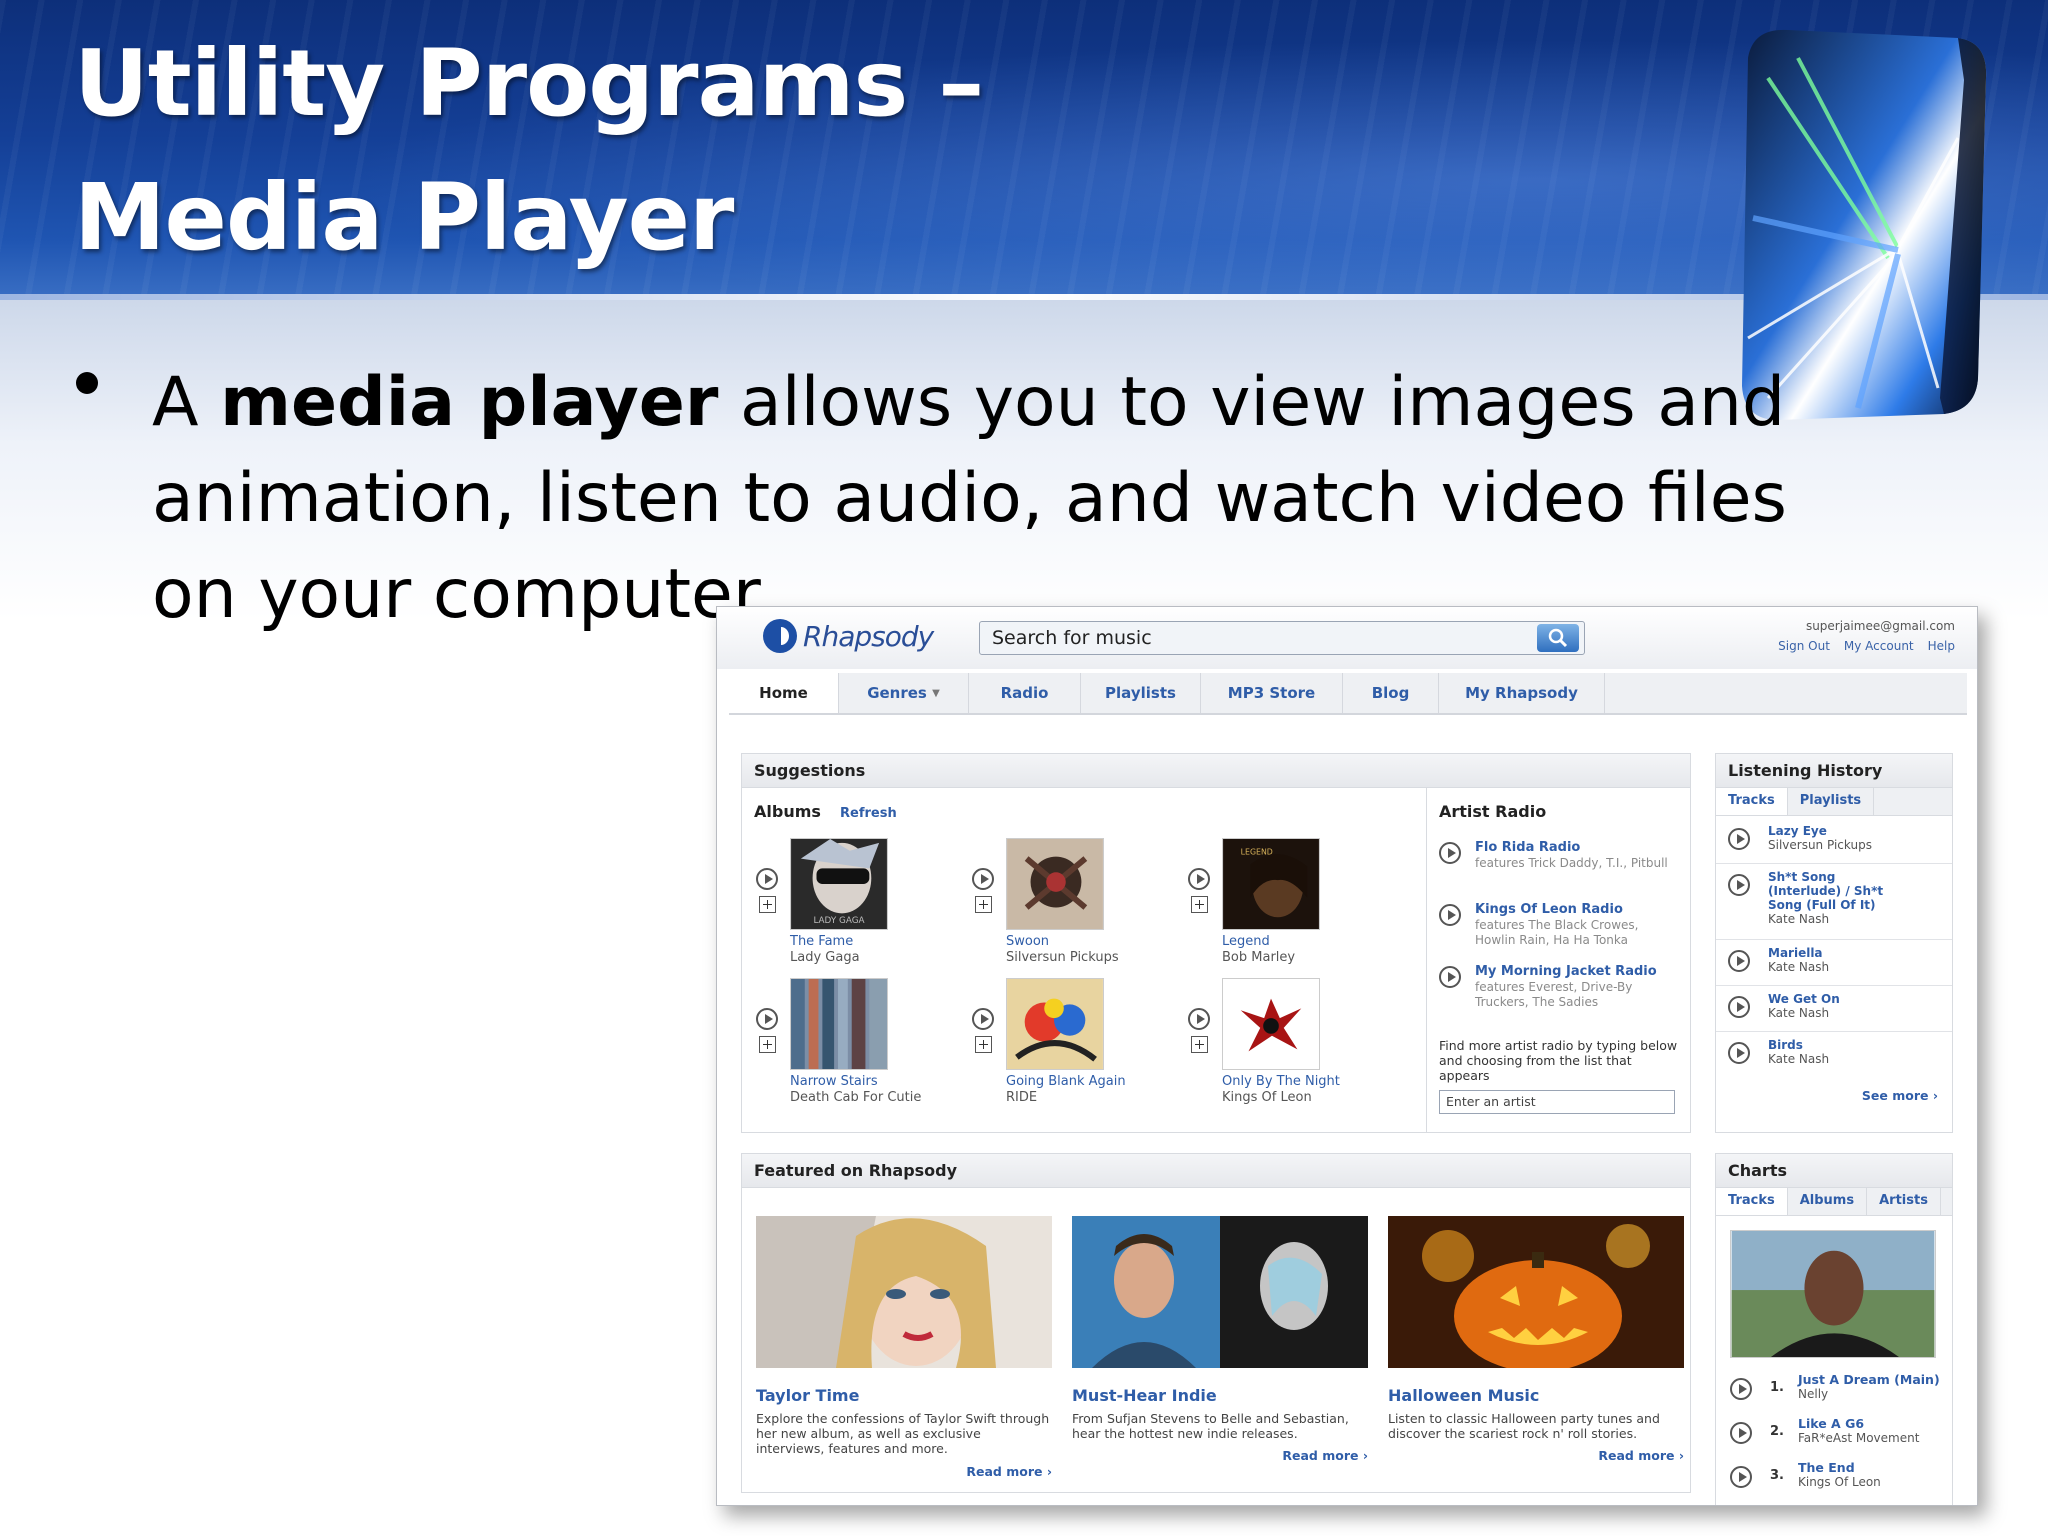 The width and height of the screenshot is (2048, 1536). What do you see at coordinates (1220, 1292) in the screenshot?
I see `featured-image-must-hear-indie` at bounding box center [1220, 1292].